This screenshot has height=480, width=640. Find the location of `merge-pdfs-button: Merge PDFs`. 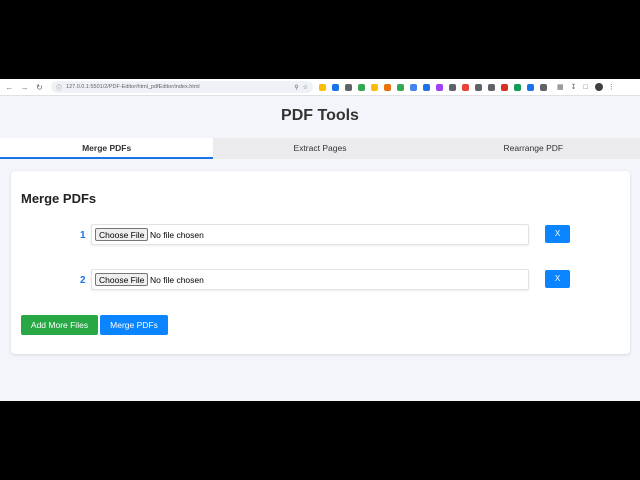

merge-pdfs-button: Merge PDFs is located at coordinates (134, 325).